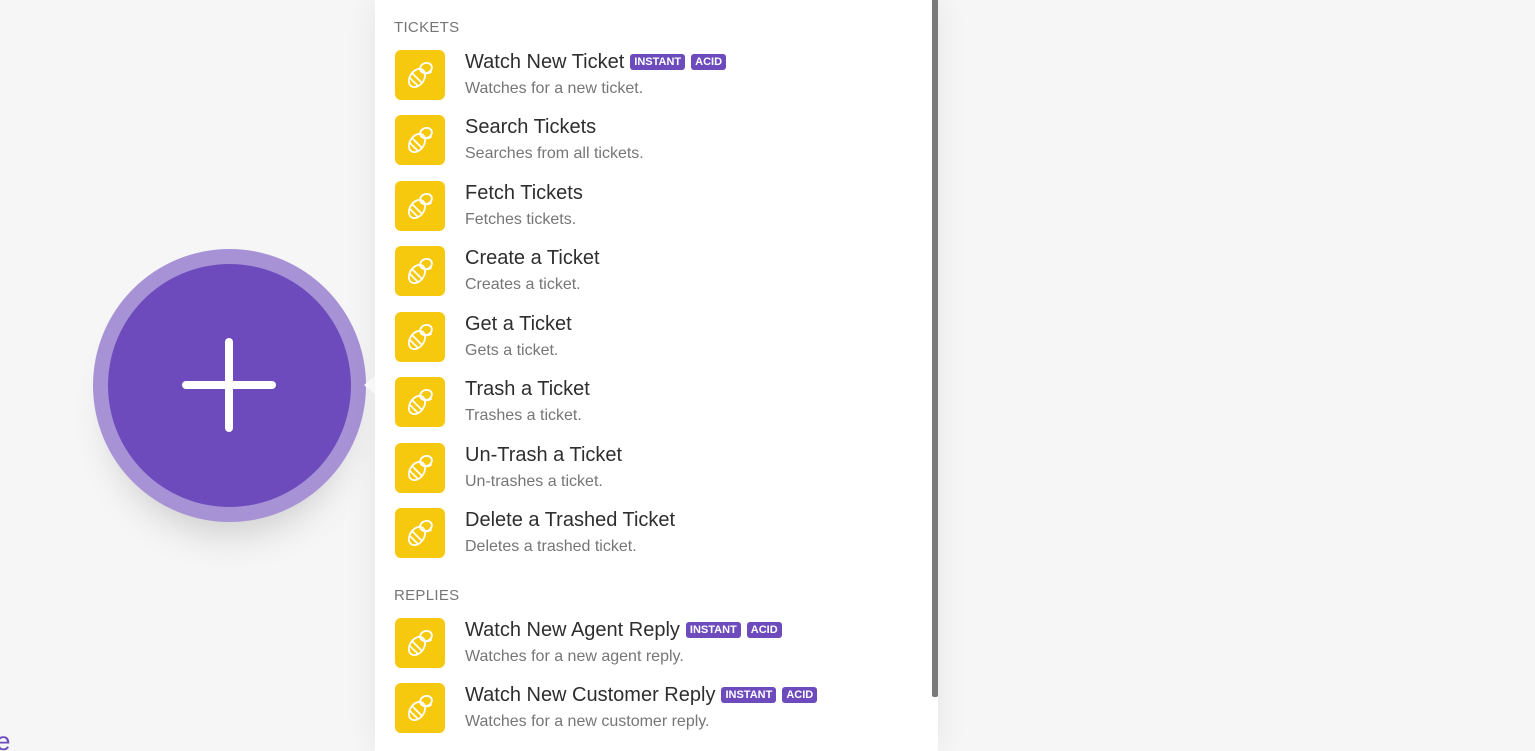 Image resolution: width=1535 pixels, height=751 pixels. Describe the element at coordinates (427, 595) in the screenshot. I see `section-title-replies: REPLIES` at that location.